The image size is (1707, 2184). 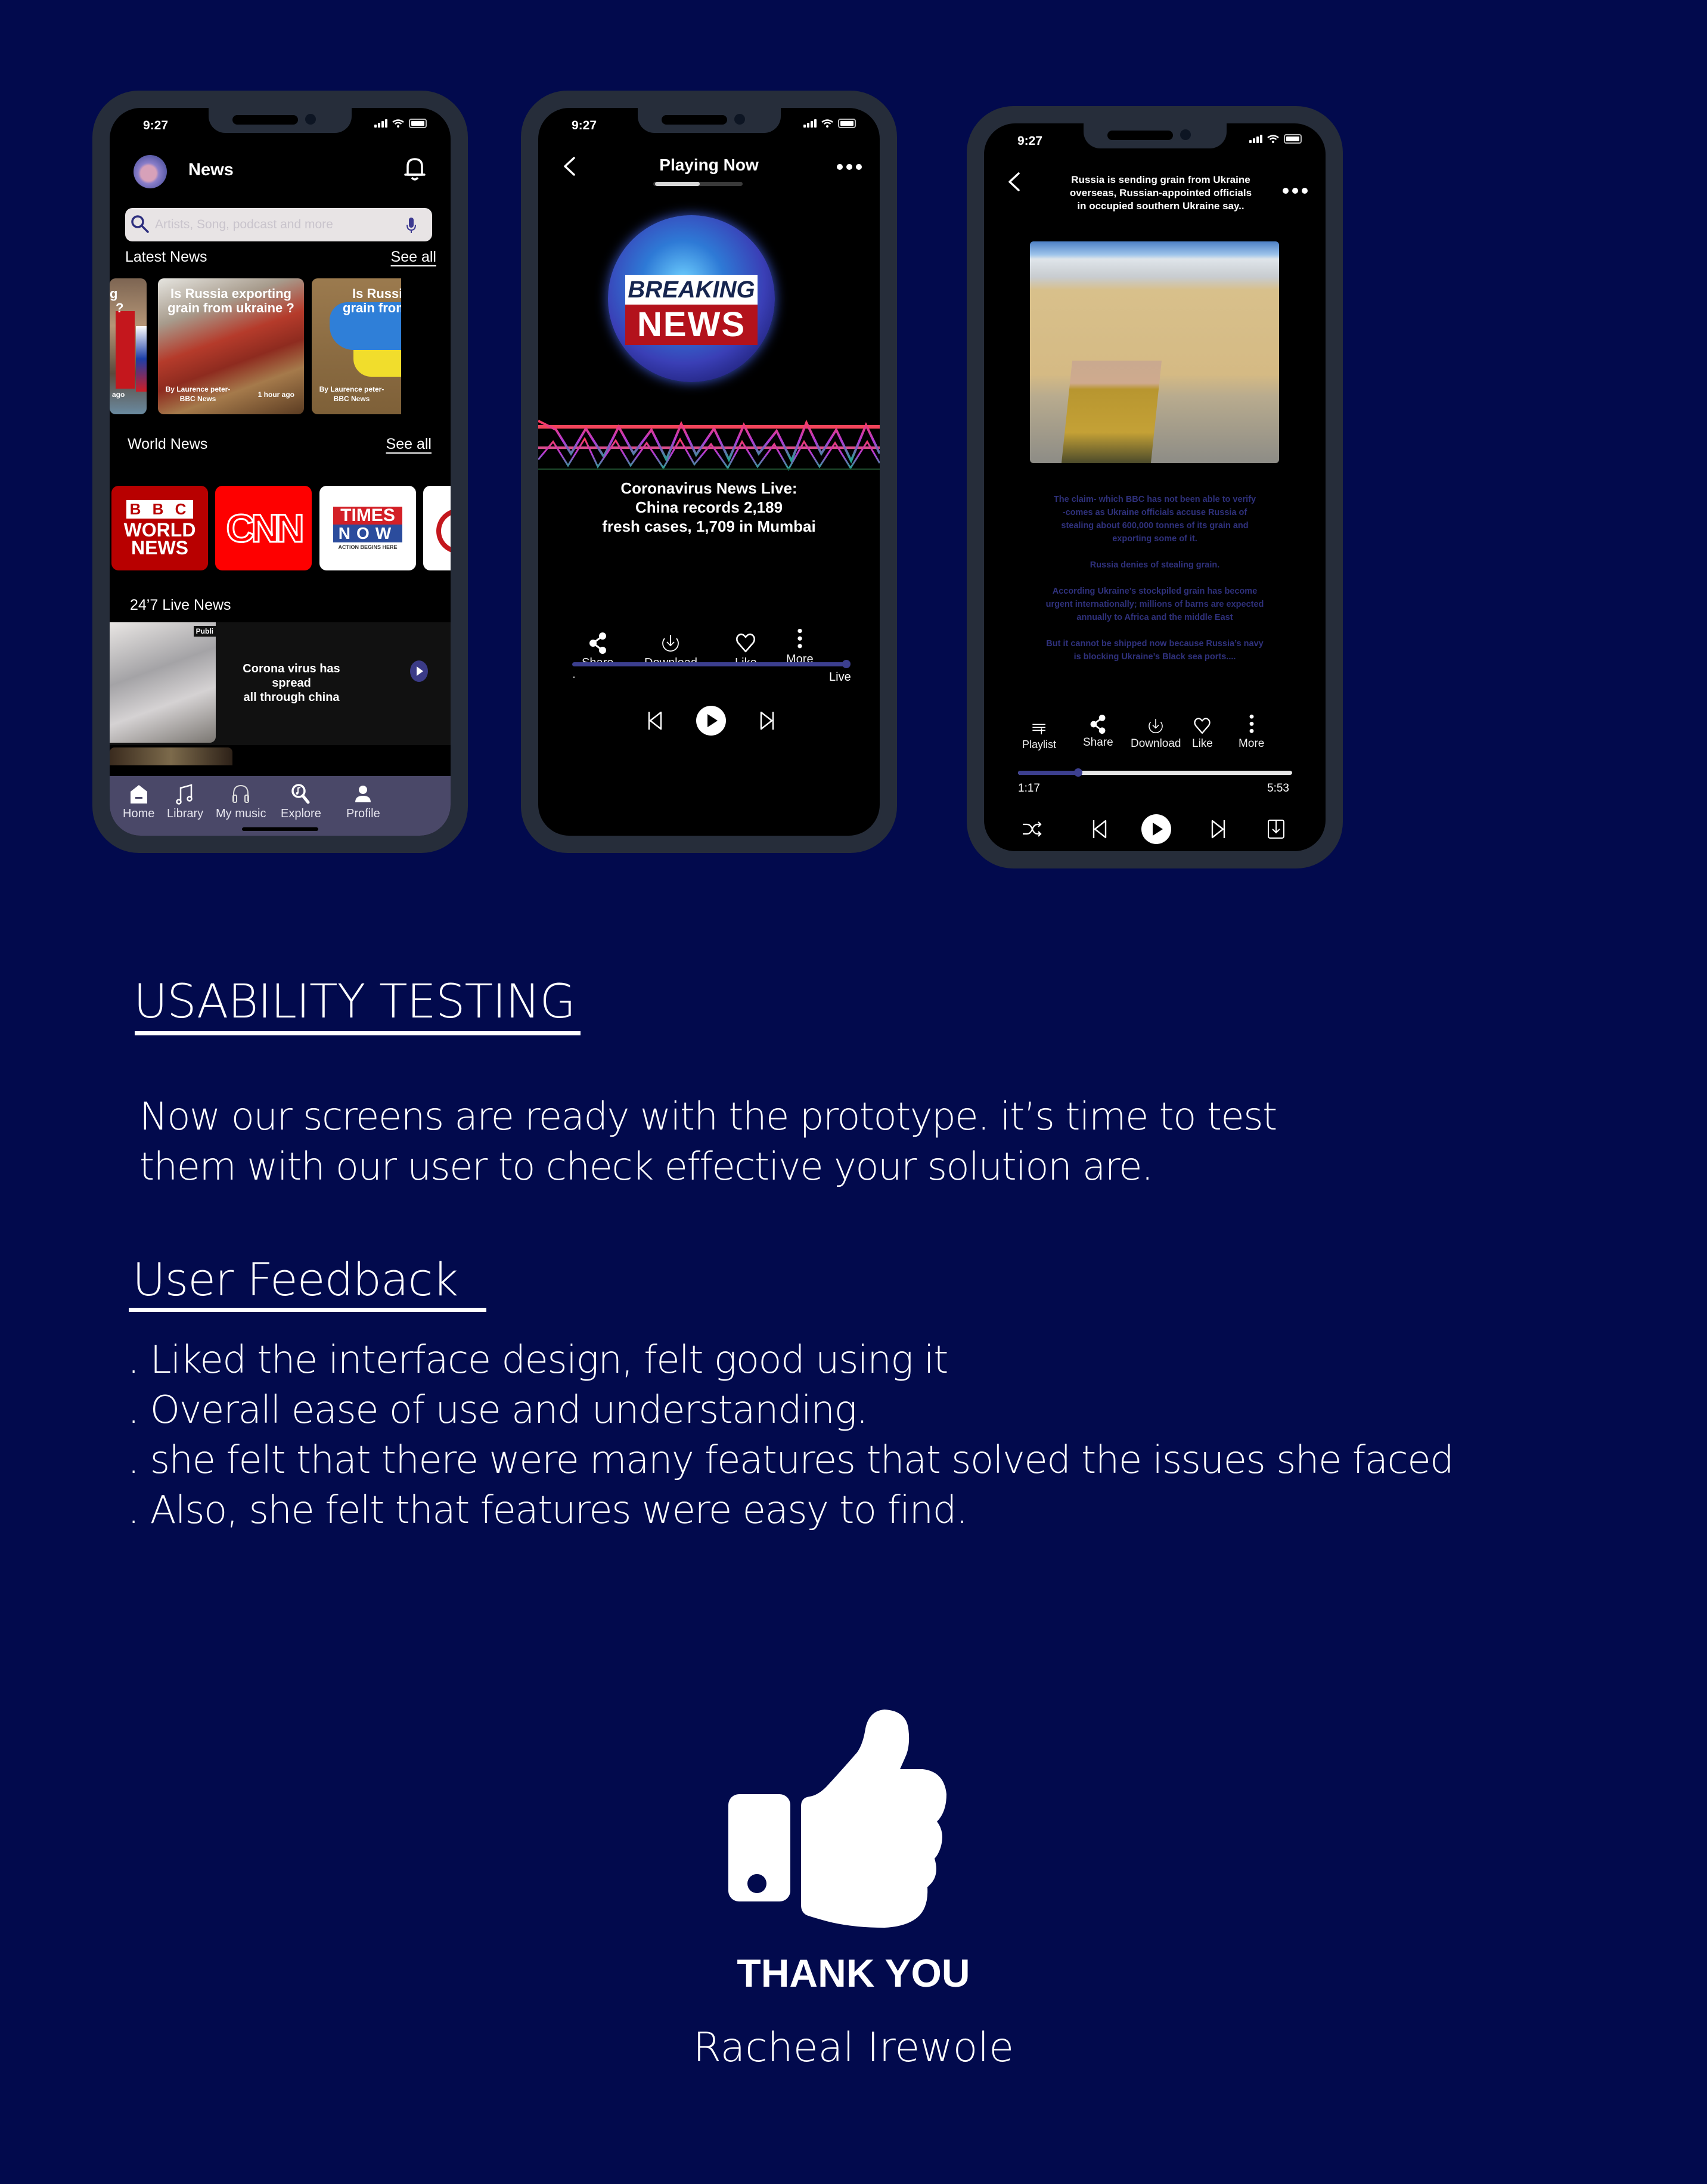 I want to click on card-headline-fragment: g ?, so click(x=116, y=301).